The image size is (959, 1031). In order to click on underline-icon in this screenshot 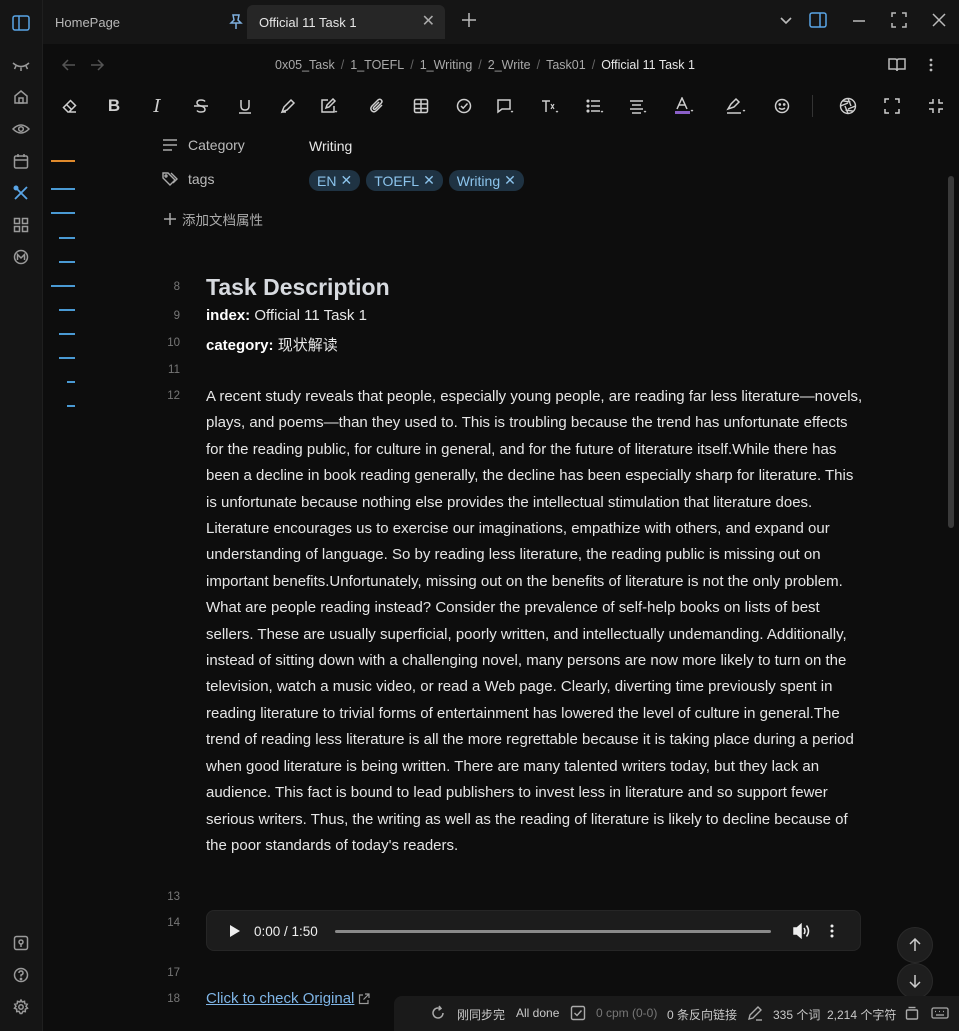, I will do `click(245, 106)`.